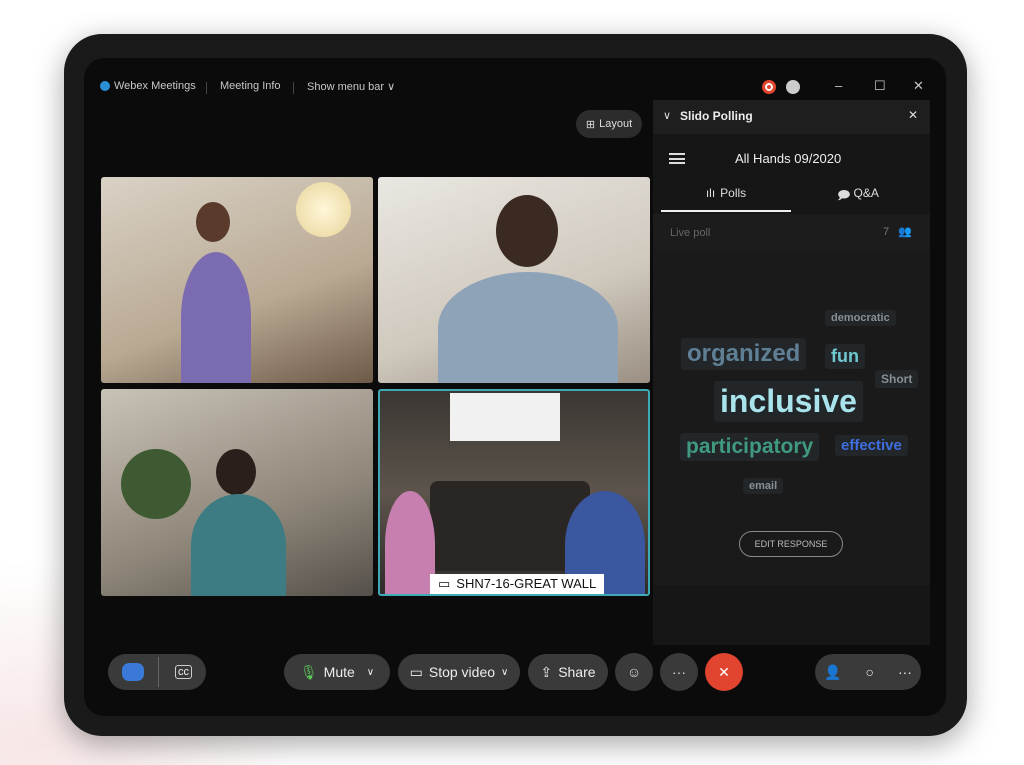 The image size is (1024, 765). I want to click on people-icon: 👥, so click(905, 232).